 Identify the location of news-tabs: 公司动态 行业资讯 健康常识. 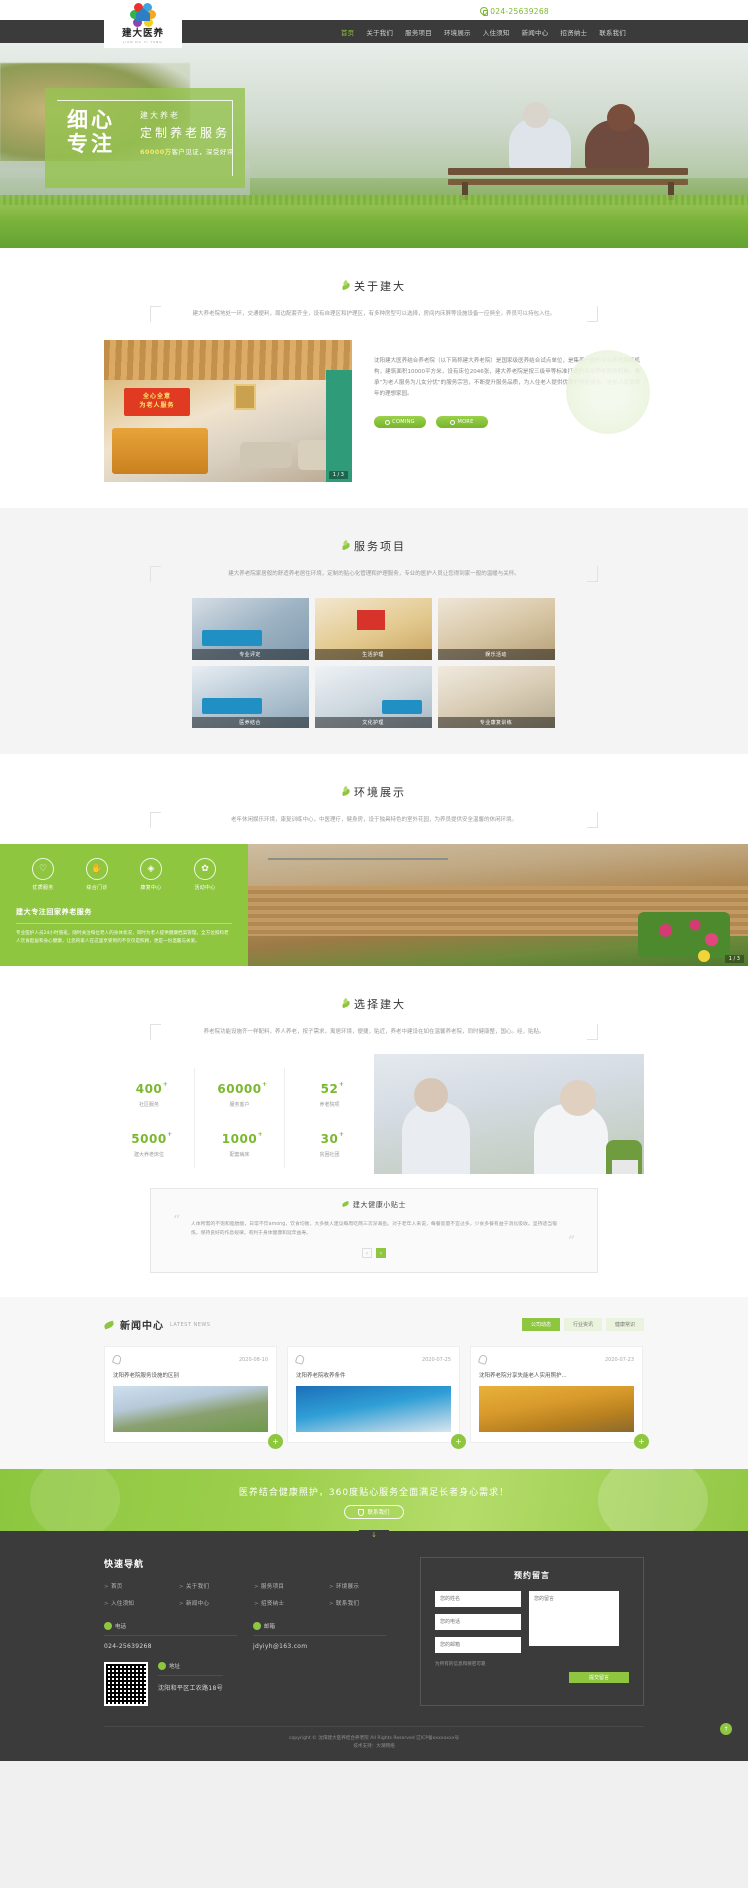
(582, 1324).